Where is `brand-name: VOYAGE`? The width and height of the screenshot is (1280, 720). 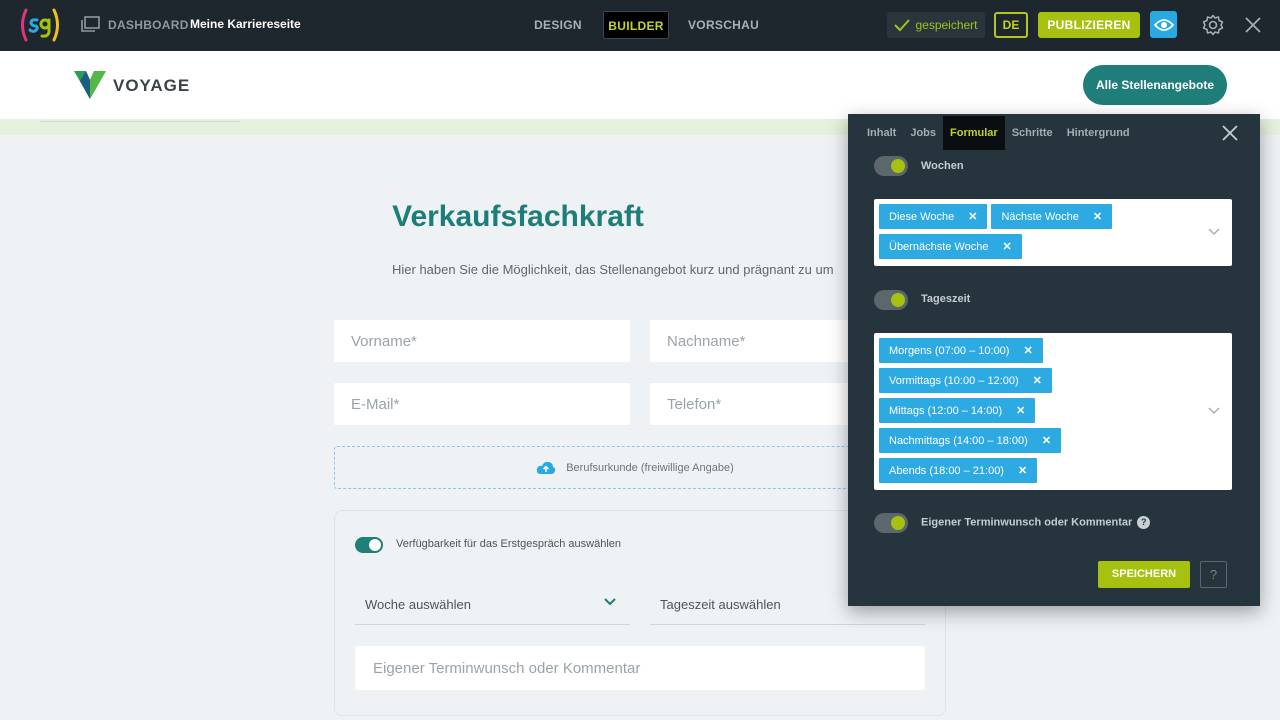
brand-name: VOYAGE is located at coordinates (152, 85).